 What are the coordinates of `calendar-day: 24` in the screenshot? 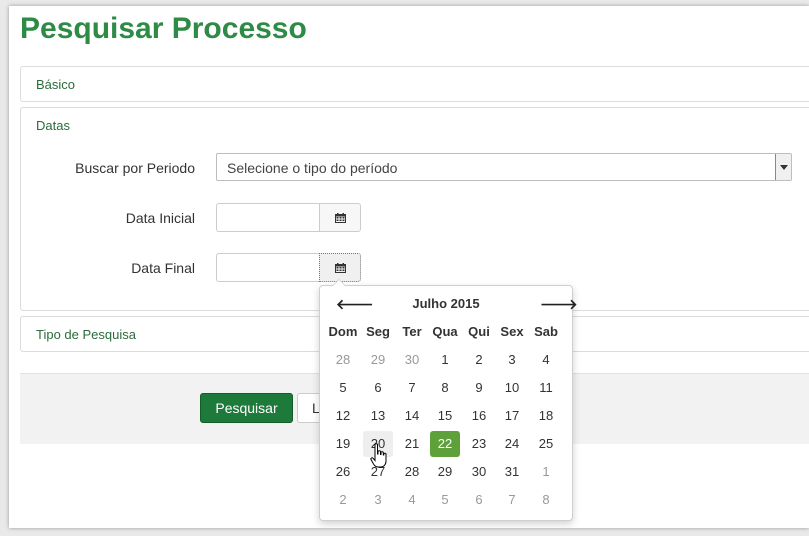 It's located at (512, 444).